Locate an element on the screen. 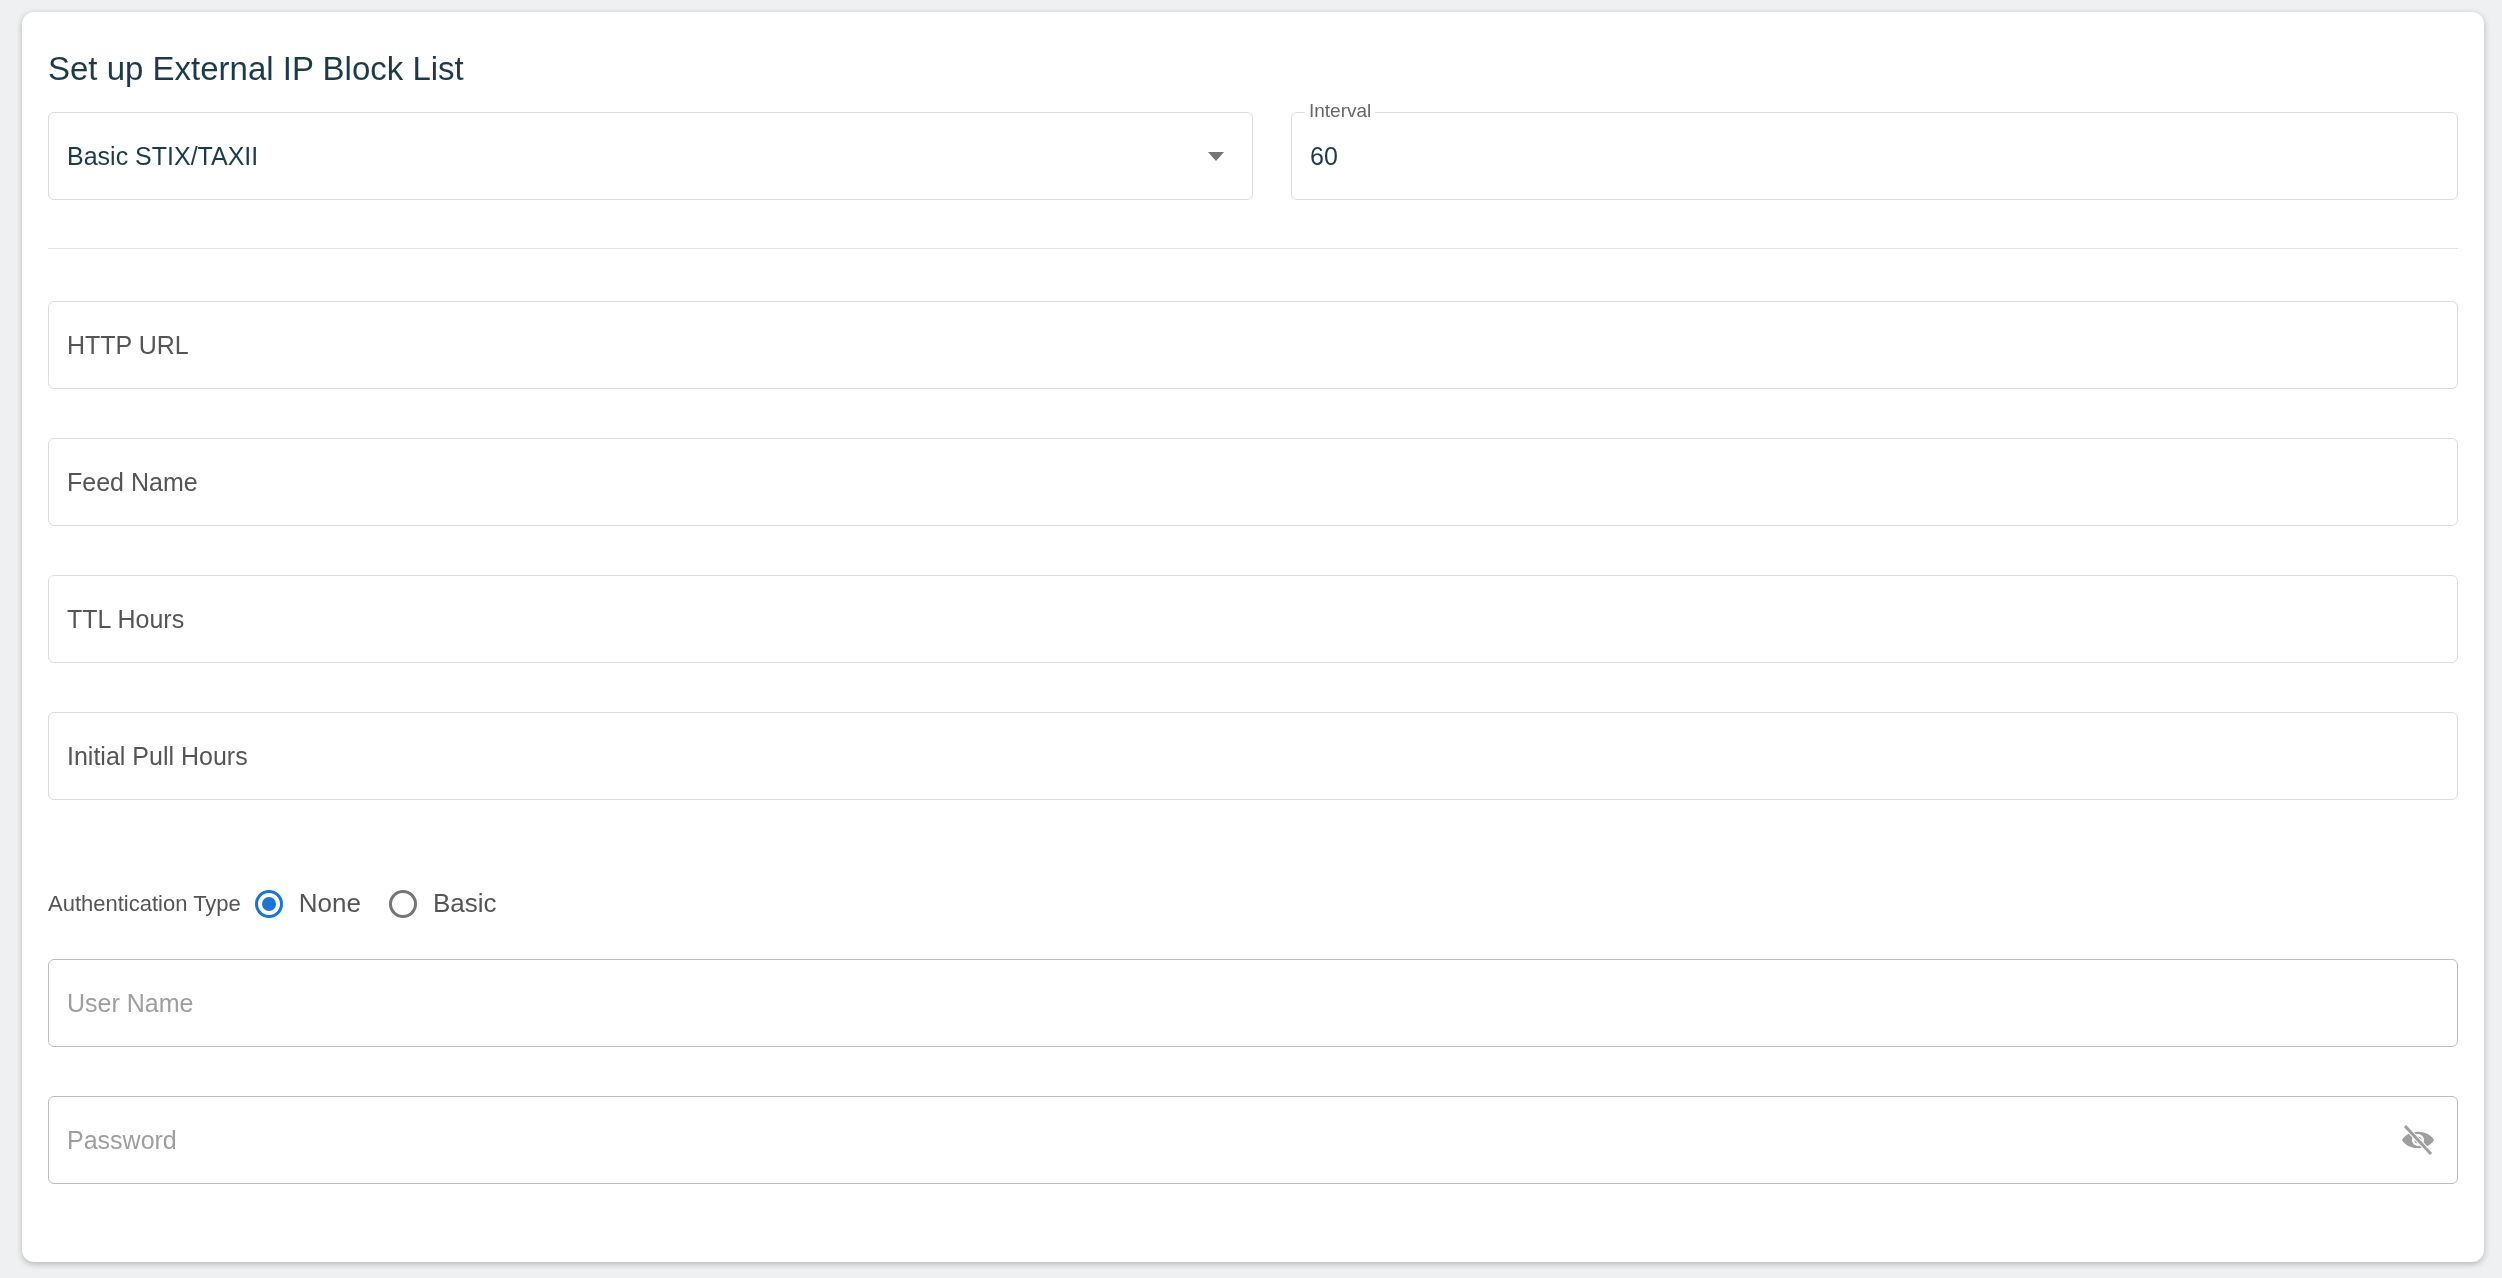  input-field: TTL Hours is located at coordinates (1253, 619).